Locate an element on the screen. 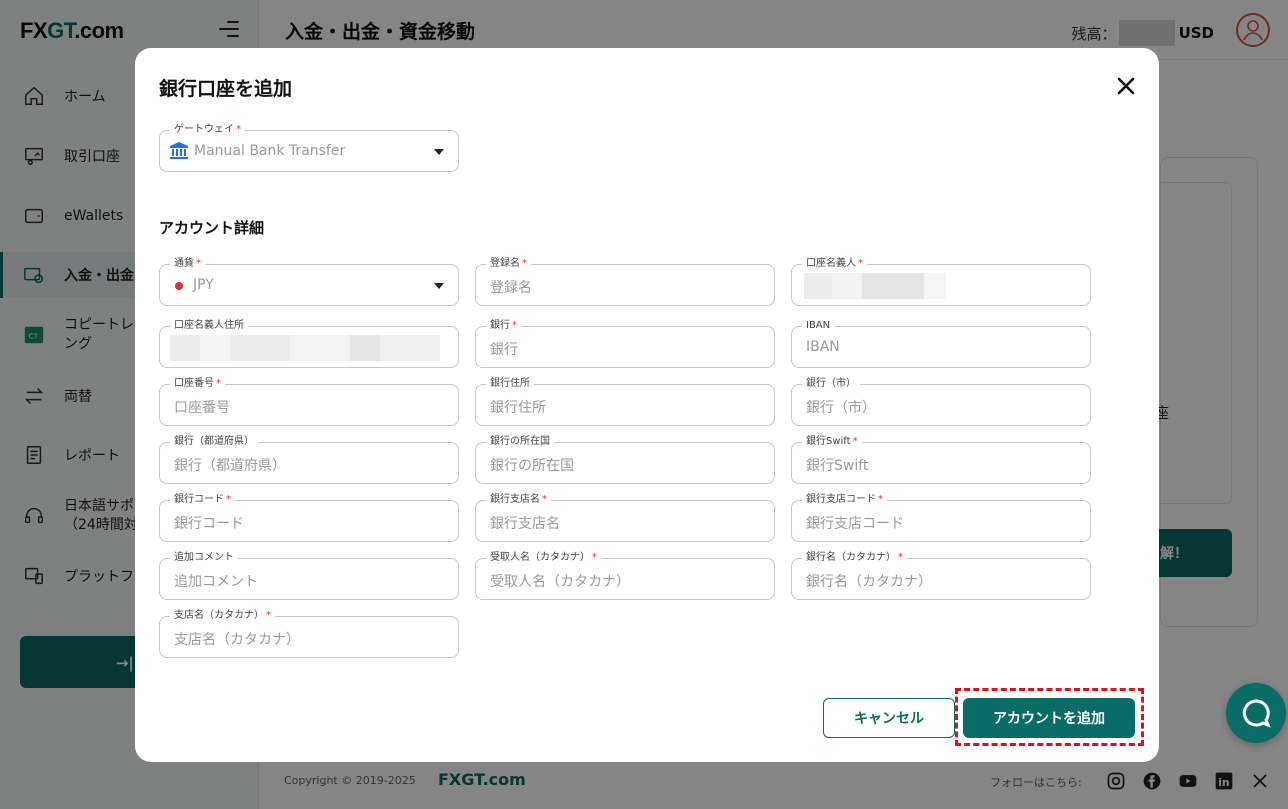 The width and height of the screenshot is (1288, 809). field-label: 銀行コード is located at coordinates (199, 499).